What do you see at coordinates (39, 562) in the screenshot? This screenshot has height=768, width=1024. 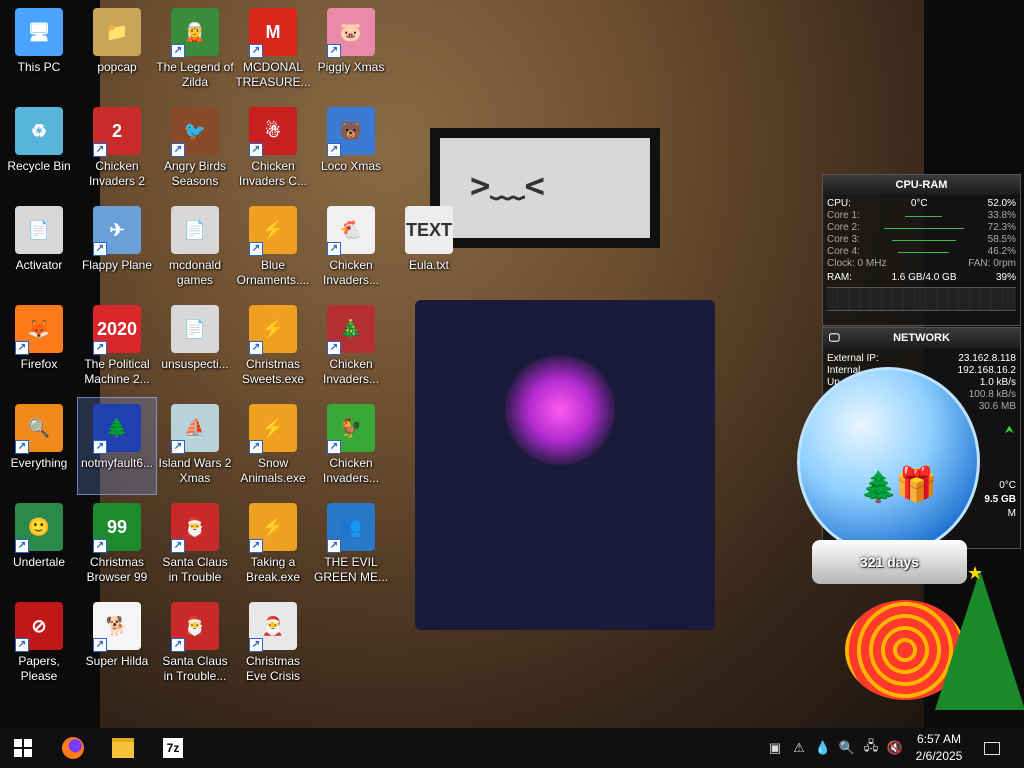 I see `desktop-icon-label: Undertale` at bounding box center [39, 562].